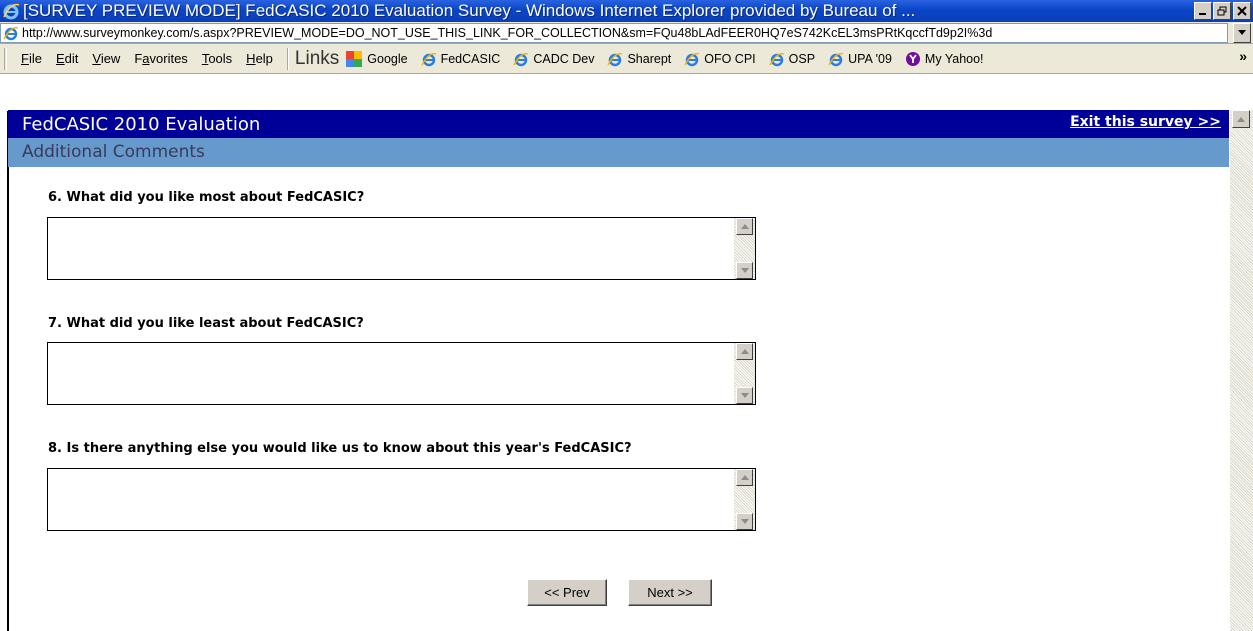  I want to click on question-7-textarea, so click(391, 373).